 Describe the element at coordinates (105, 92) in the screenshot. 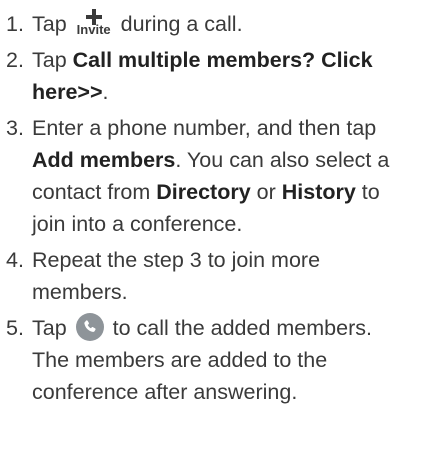

I see `step-text-post: .` at that location.